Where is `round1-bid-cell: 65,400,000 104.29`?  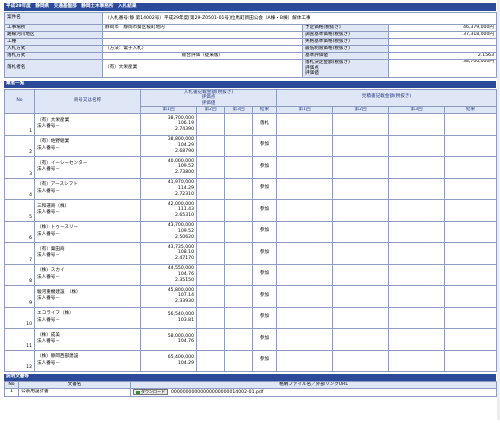
round1-bid-cell: 65,400,000 104.29 is located at coordinates (168, 360).